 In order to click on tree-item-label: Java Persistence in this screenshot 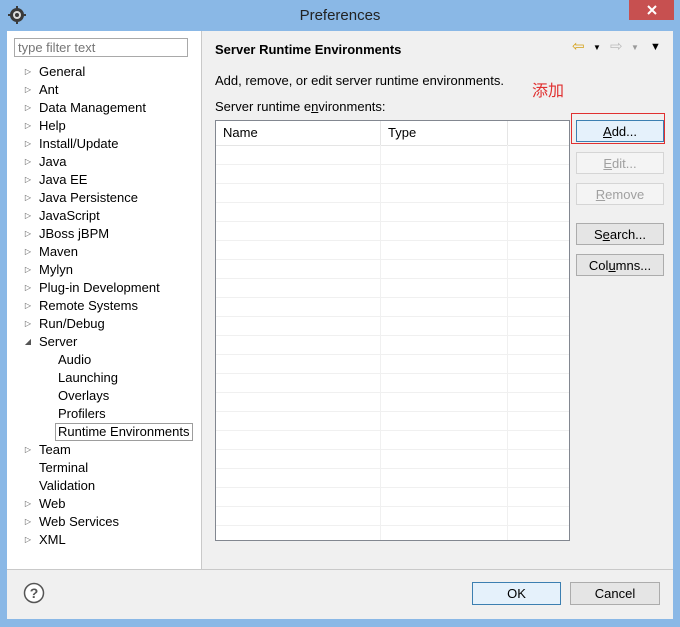, I will do `click(88, 197)`.